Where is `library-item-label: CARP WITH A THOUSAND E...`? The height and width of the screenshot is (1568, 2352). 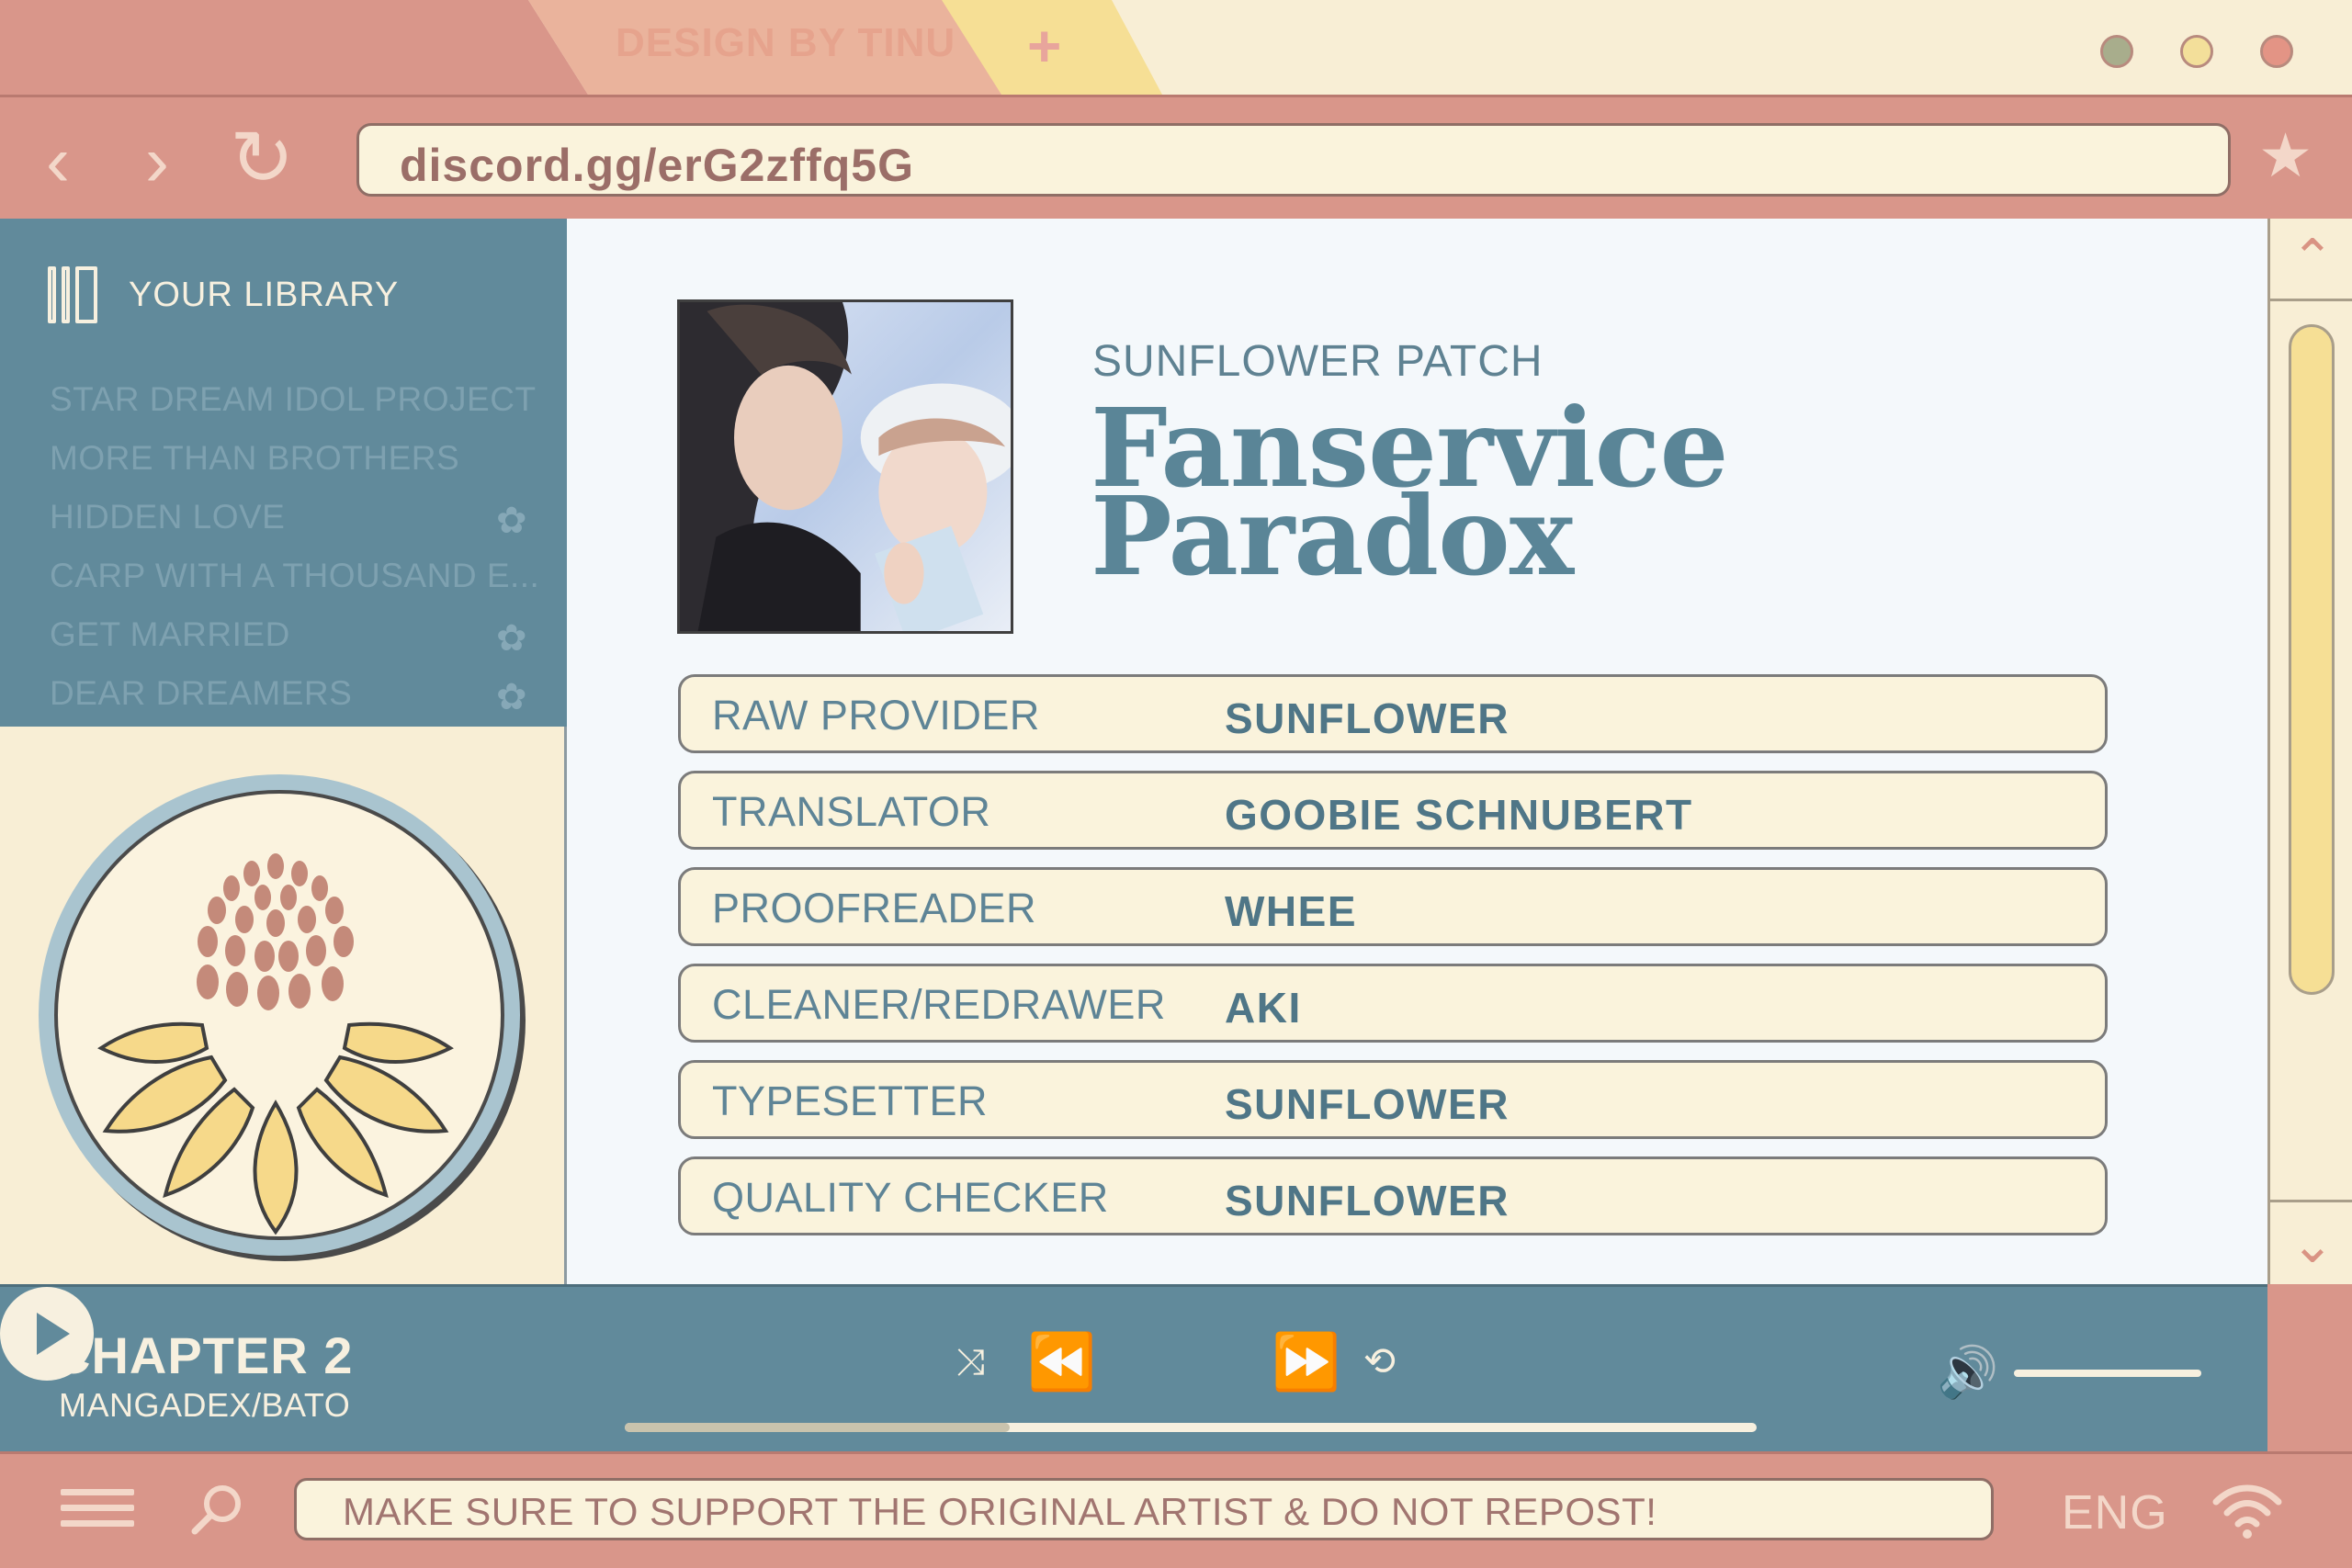 library-item-label: CARP WITH A THOUSAND E... is located at coordinates (295, 575).